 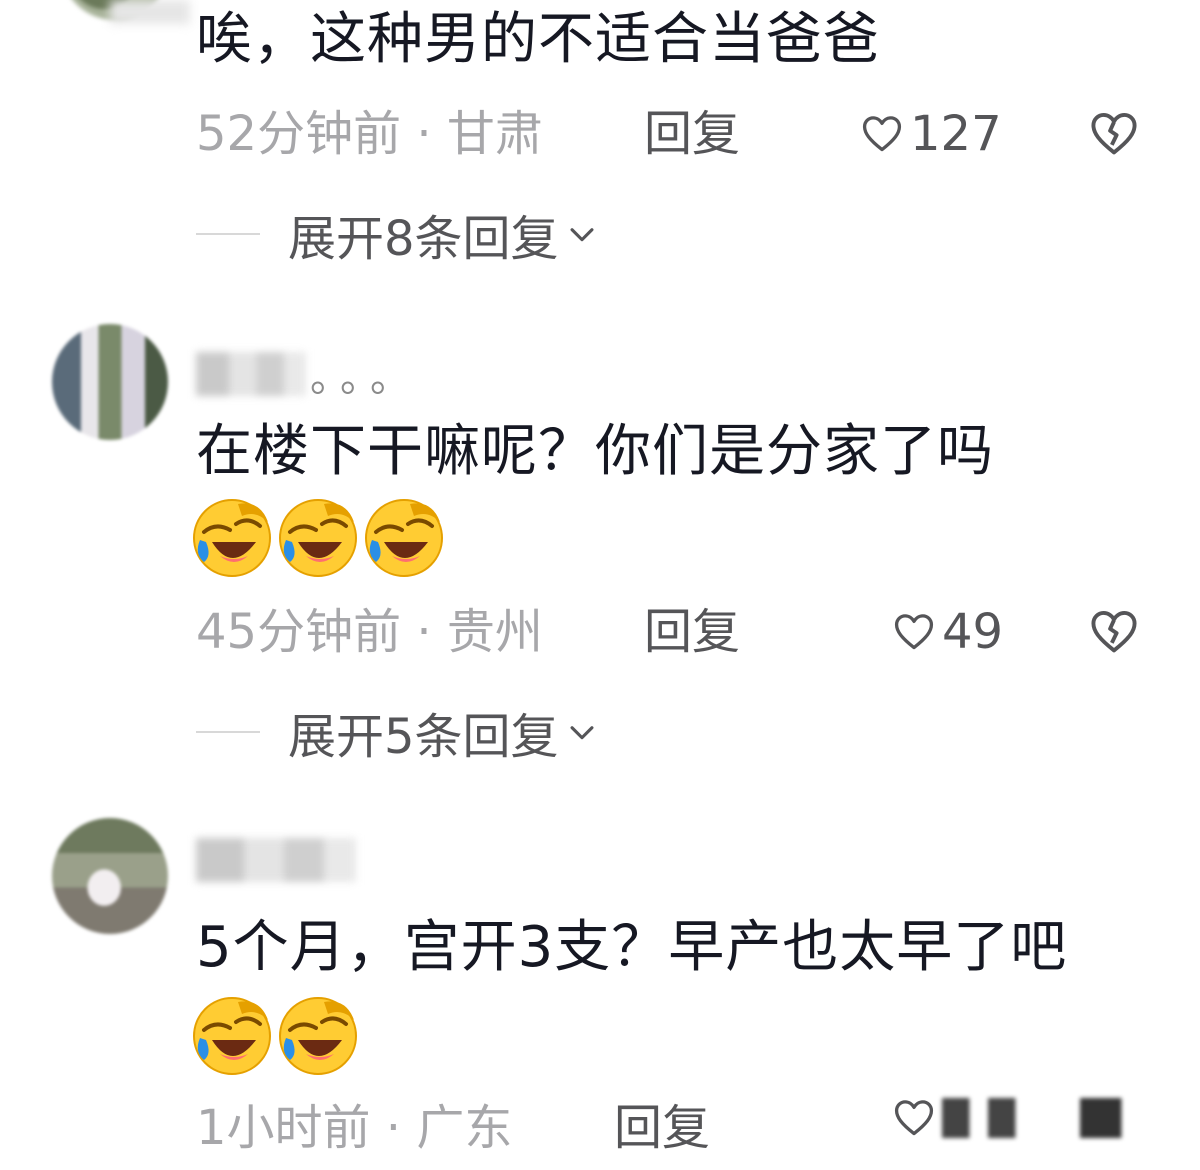 I want to click on like-count: 49, so click(x=973, y=632).